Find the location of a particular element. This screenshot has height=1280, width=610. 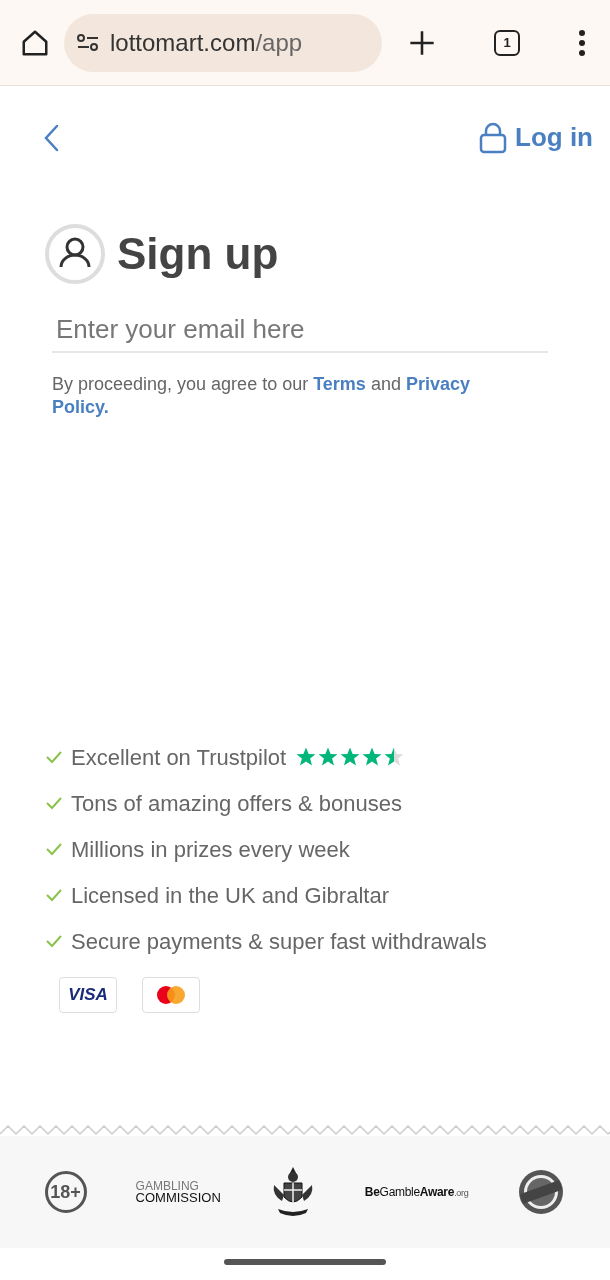

age-limit-badge: 18+ is located at coordinates (65, 1192).